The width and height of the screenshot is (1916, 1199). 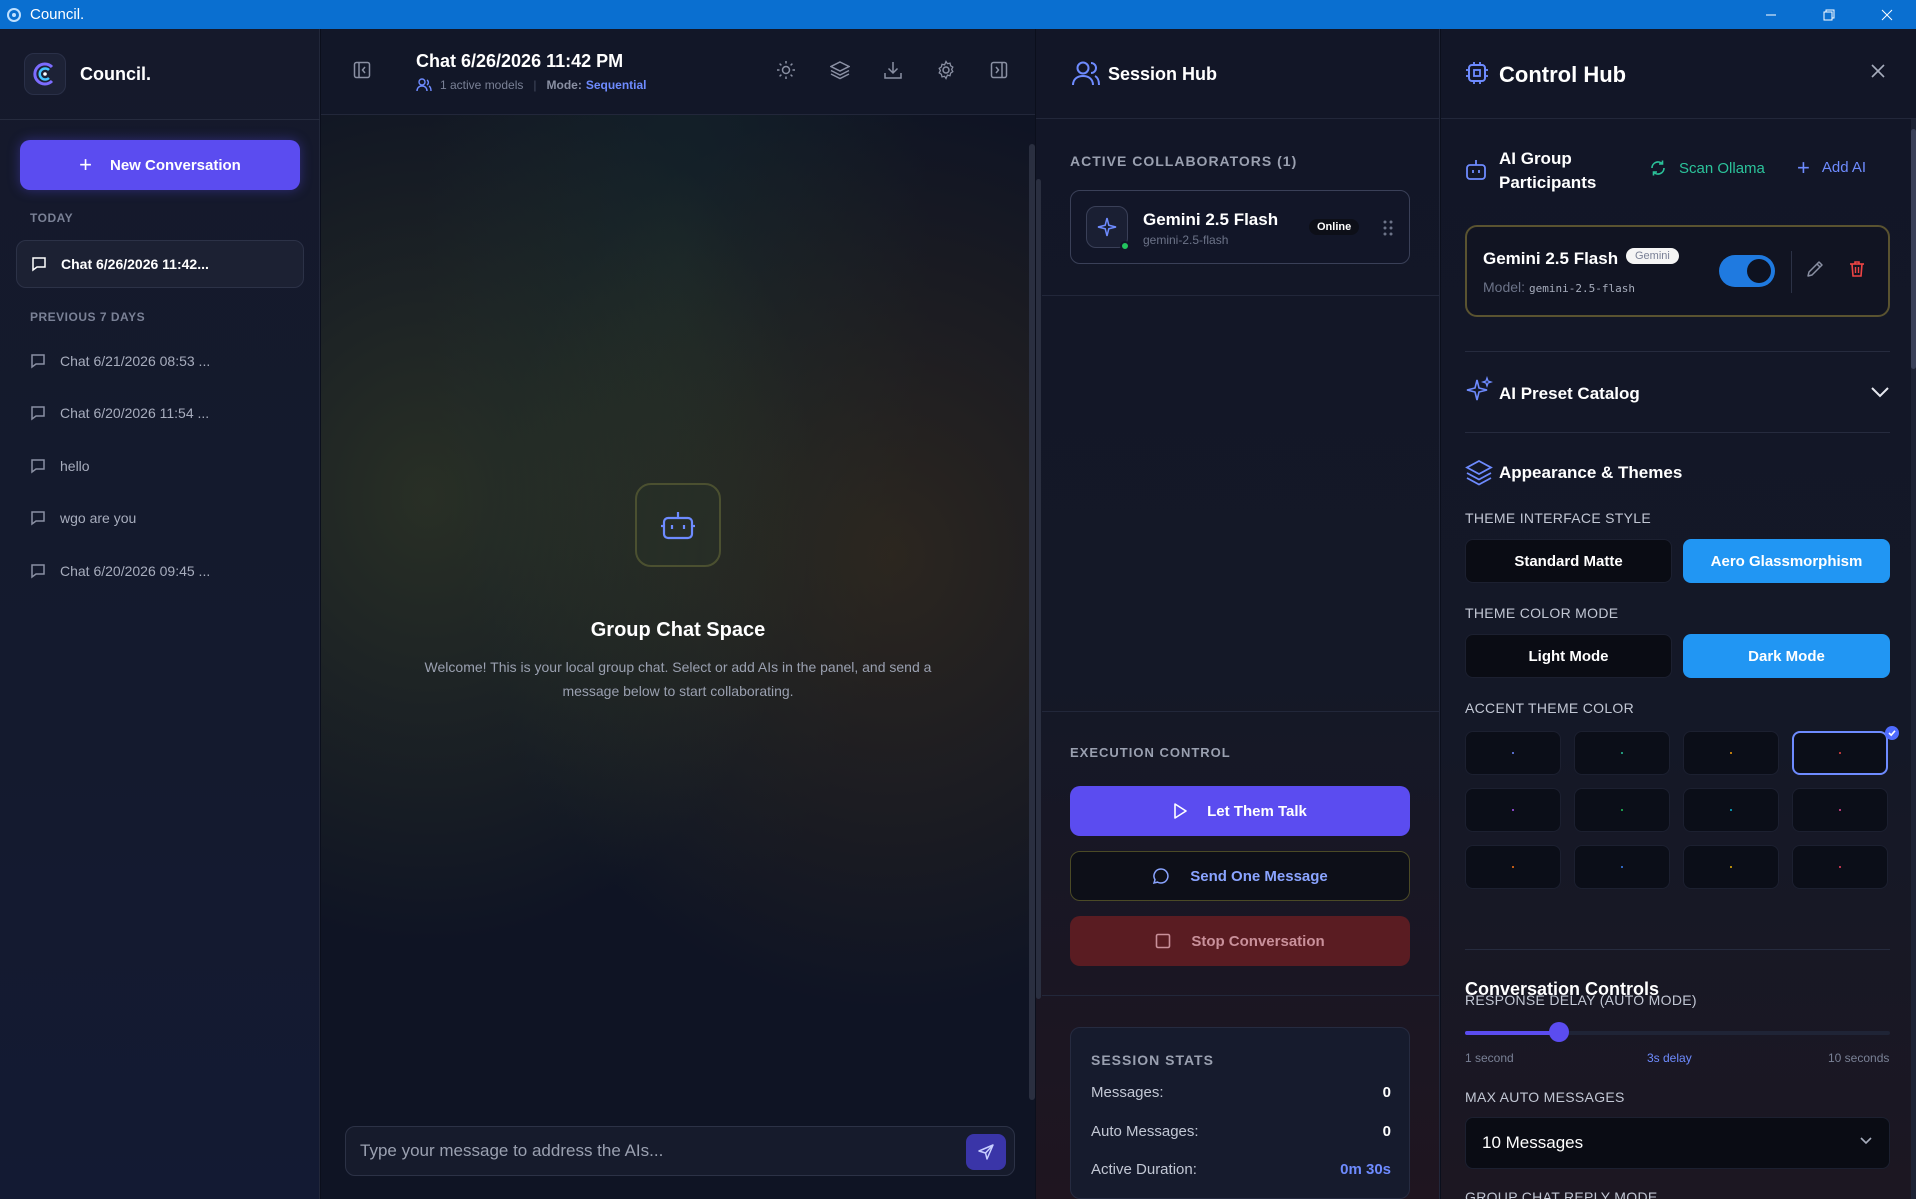 I want to click on layers-button, so click(x=840, y=70).